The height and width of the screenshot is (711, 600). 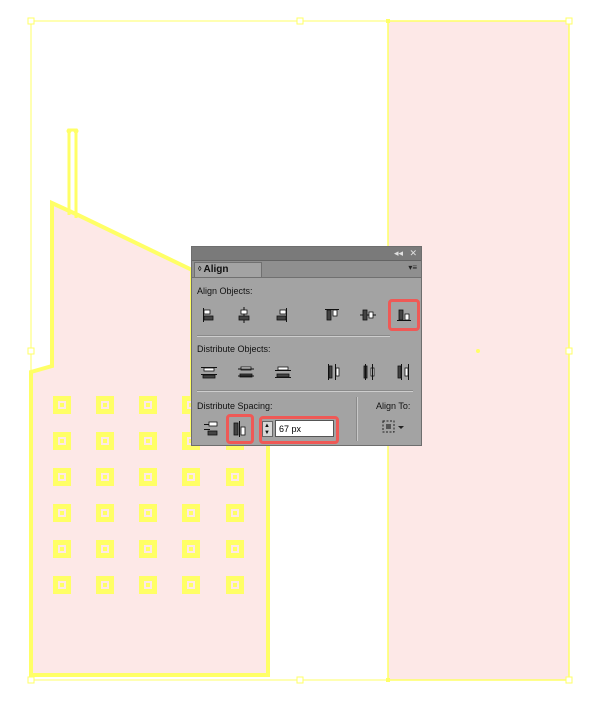 I want to click on align-left-button, so click(x=209, y=315).